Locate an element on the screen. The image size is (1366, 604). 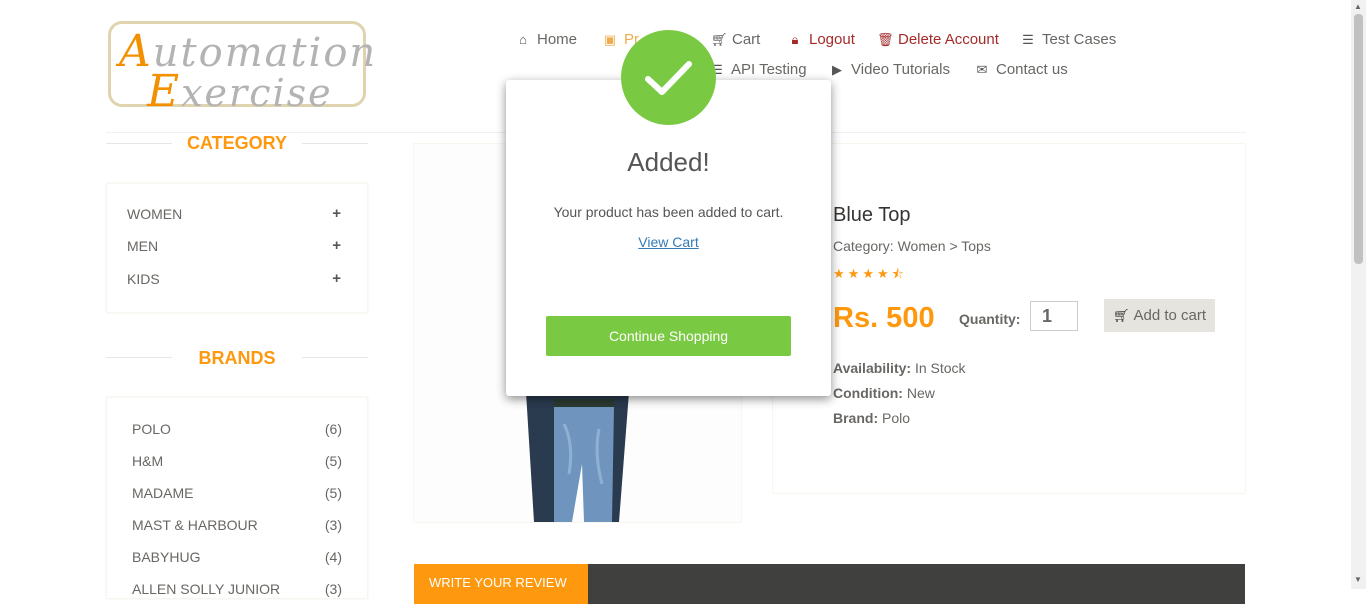
nav-contact-us: ✉ Contact us is located at coordinates (1021, 69).